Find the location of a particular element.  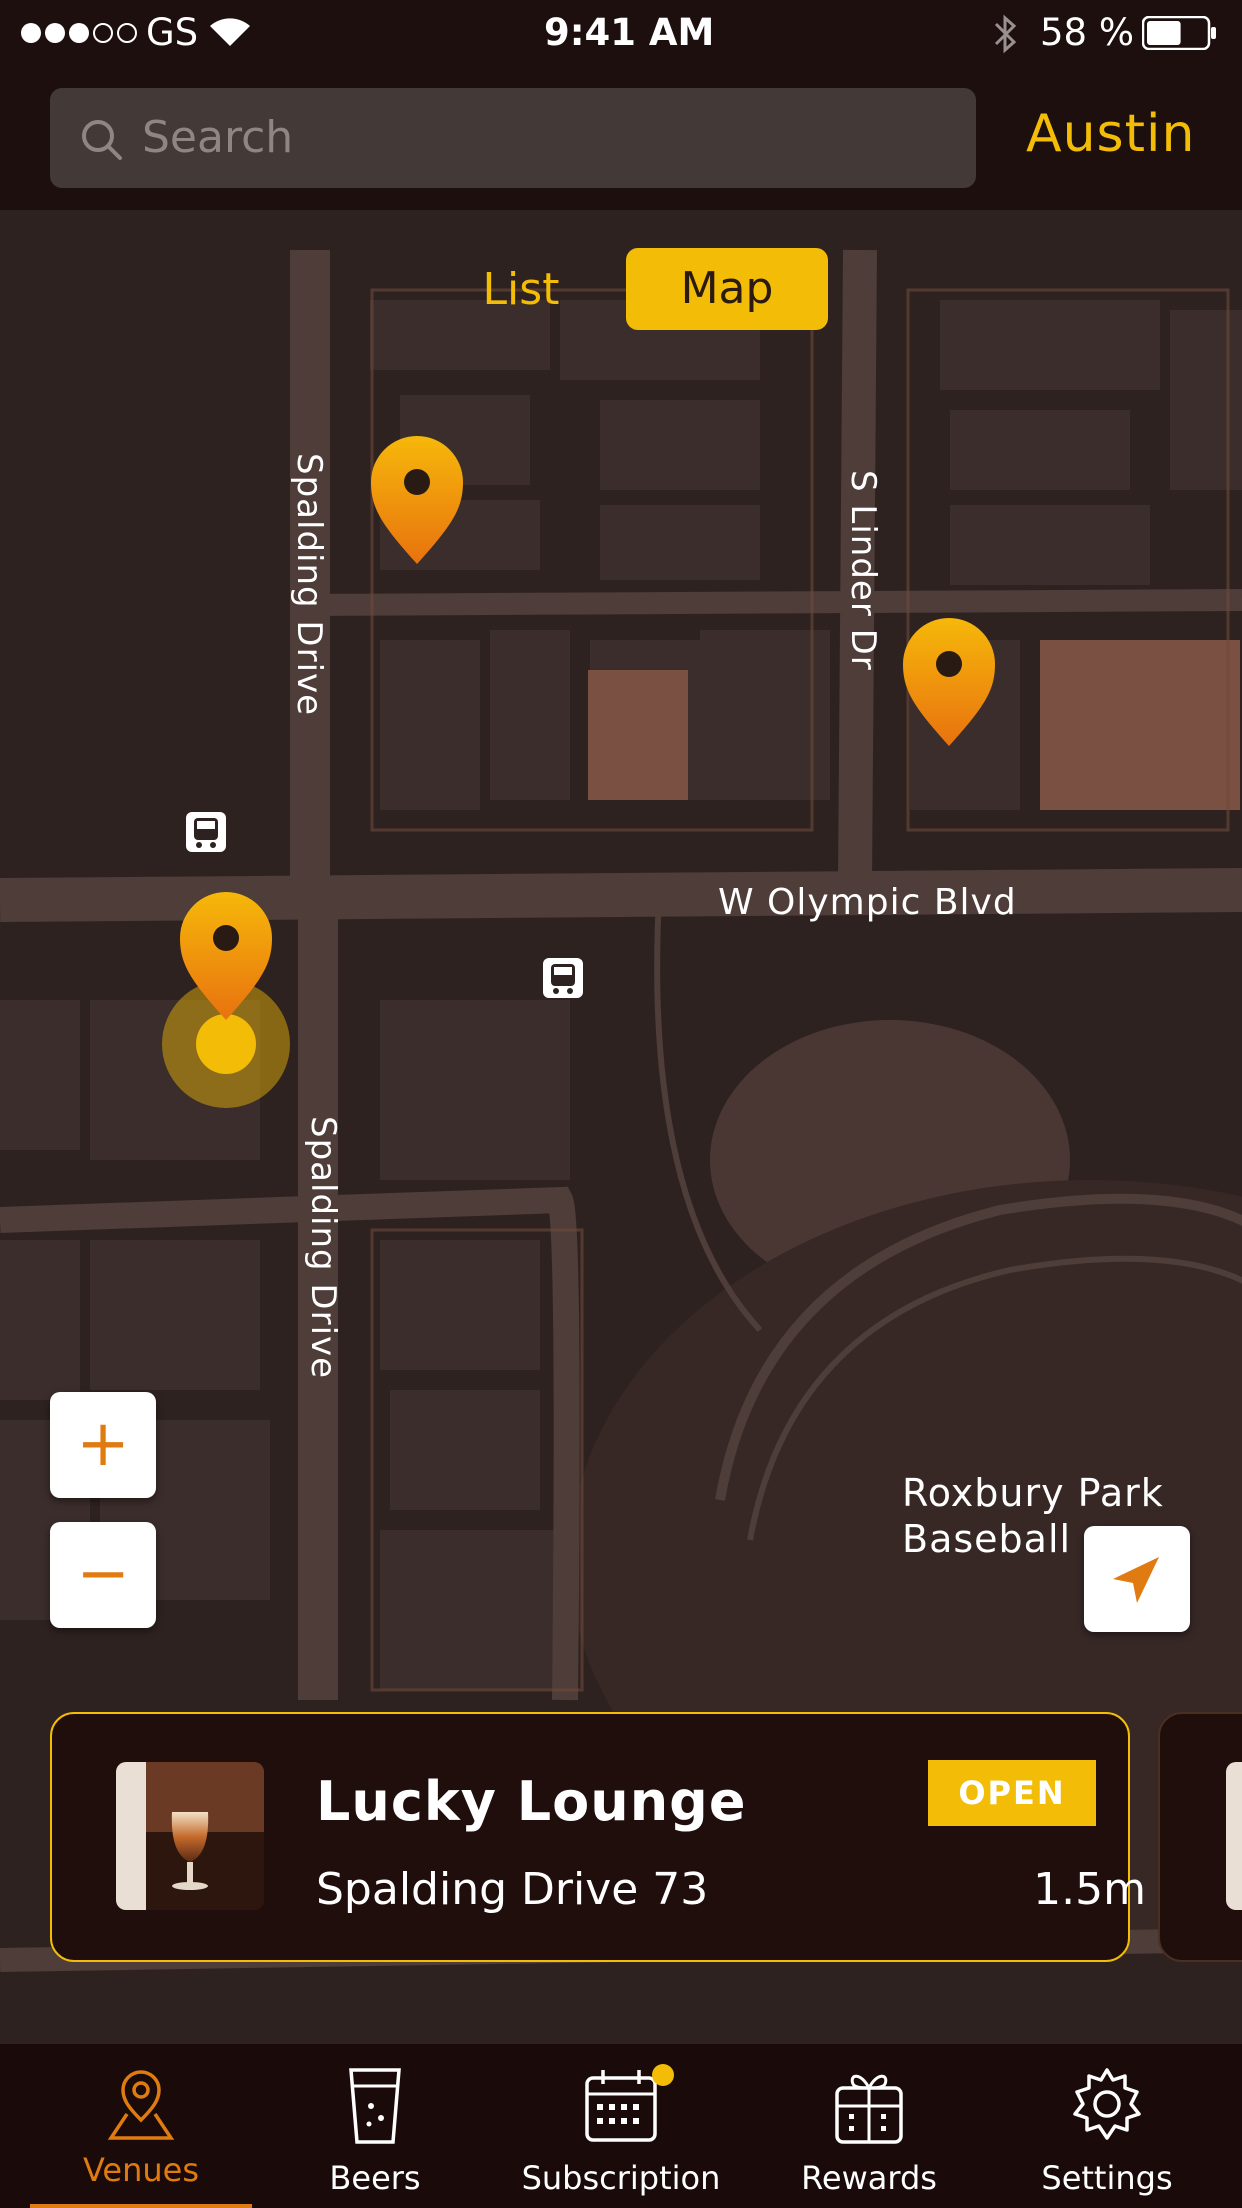

tab-label: Settings is located at coordinates (1107, 2178).